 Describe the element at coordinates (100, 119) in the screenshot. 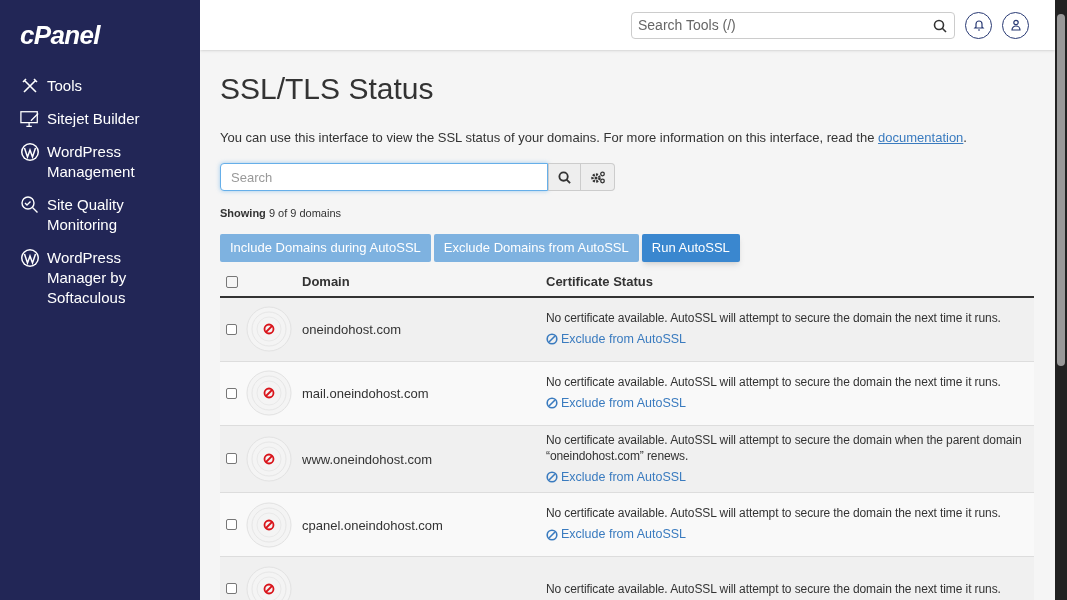

I see `sidebar-item: Sitejet Builder` at that location.